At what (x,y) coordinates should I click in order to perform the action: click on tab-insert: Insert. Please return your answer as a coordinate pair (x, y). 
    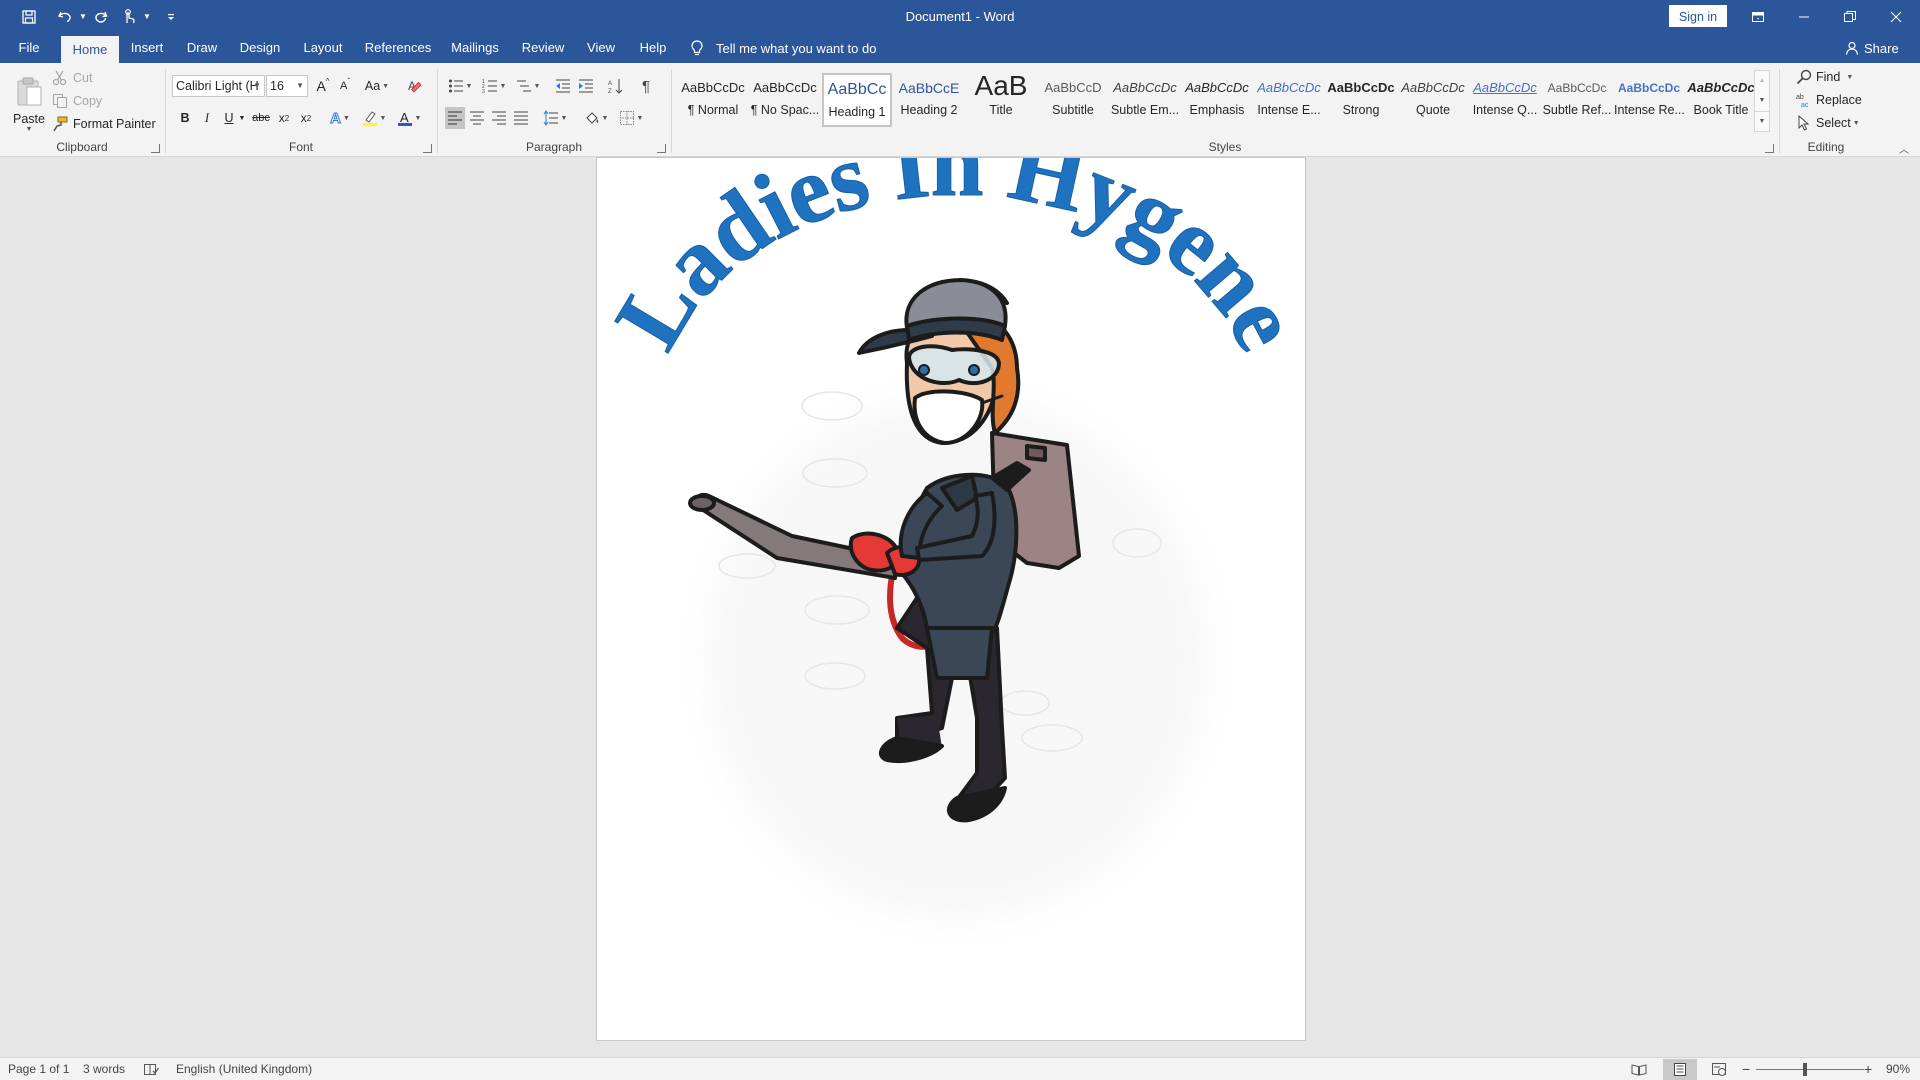
    Looking at the image, I should click on (147, 48).